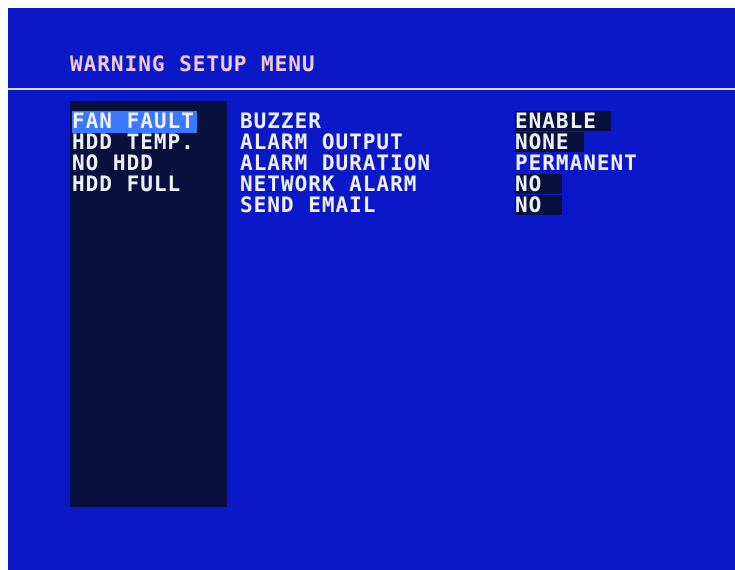 The height and width of the screenshot is (570, 735). I want to click on setting-value-alarm-output: NONE, so click(549, 142).